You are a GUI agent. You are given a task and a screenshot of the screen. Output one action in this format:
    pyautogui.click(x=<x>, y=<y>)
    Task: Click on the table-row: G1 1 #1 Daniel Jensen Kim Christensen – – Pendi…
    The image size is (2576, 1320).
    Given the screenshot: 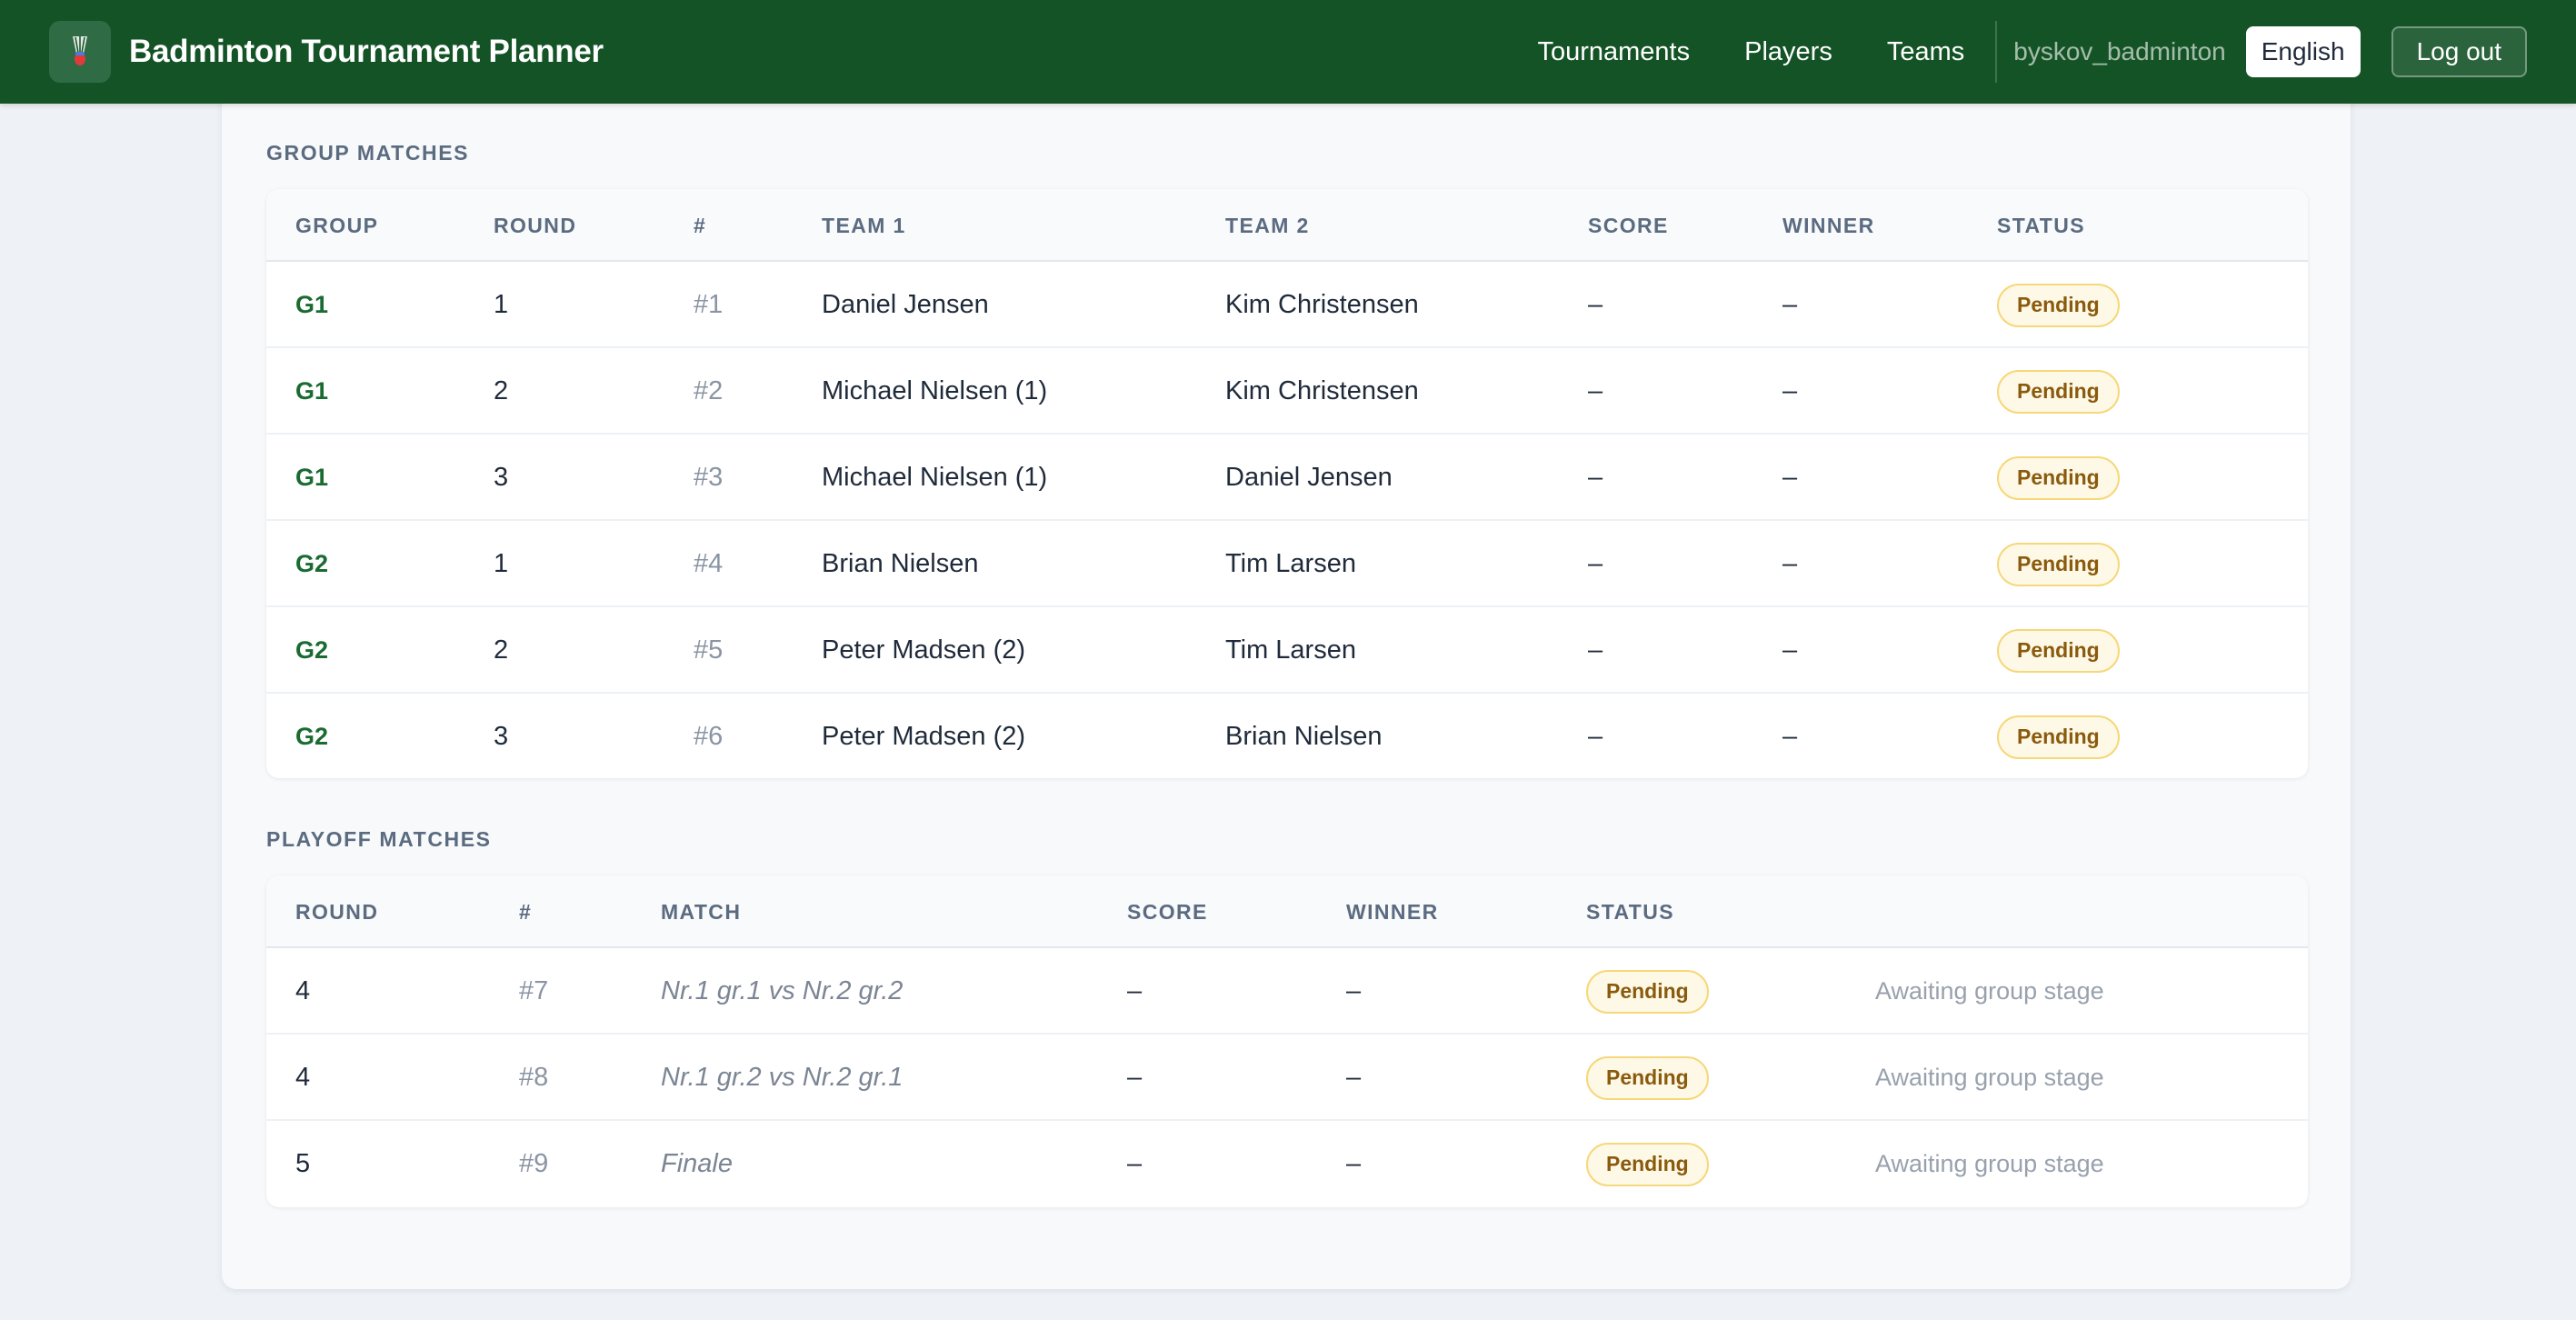 What is the action you would take?
    pyautogui.click(x=1287, y=305)
    